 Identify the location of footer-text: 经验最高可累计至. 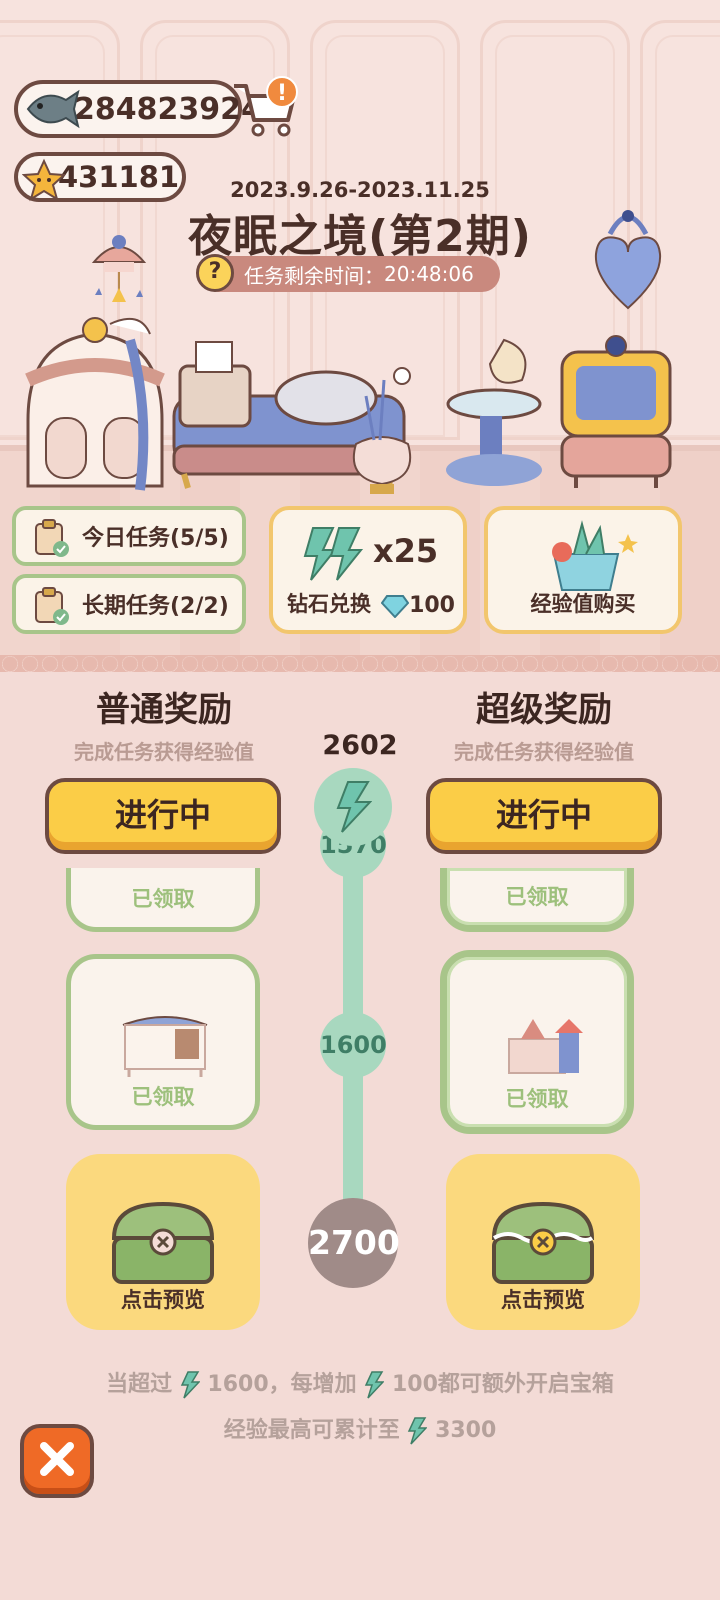
(311, 1430).